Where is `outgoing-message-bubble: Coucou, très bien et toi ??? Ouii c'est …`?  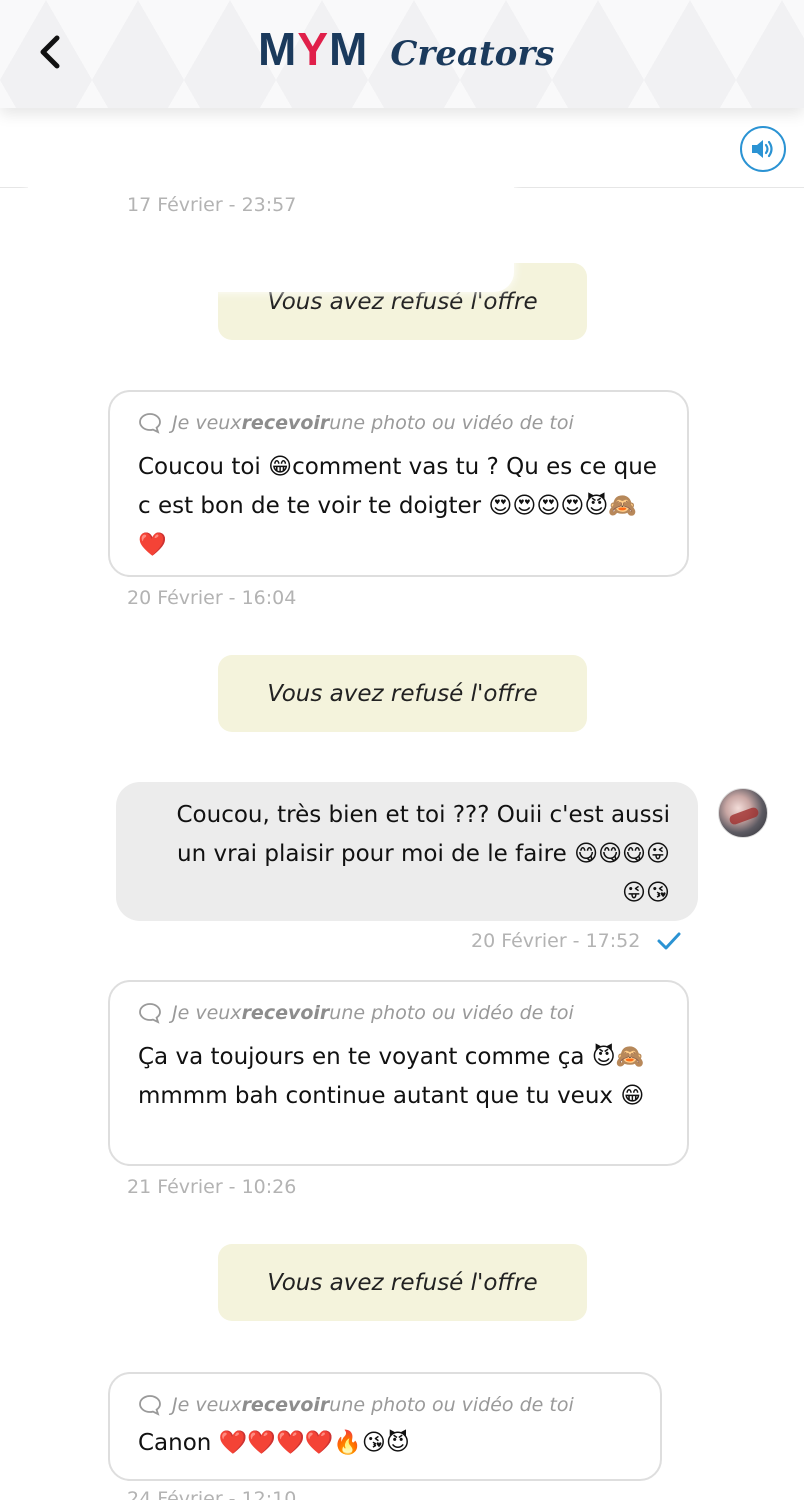
outgoing-message-bubble: Coucou, très bien et toi ??? Ouii c'est … is located at coordinates (407, 851).